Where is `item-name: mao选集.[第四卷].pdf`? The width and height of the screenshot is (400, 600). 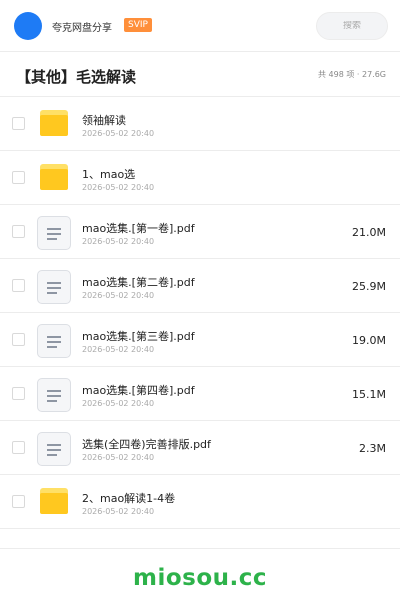 item-name: mao选集.[第四卷].pdf is located at coordinates (138, 390).